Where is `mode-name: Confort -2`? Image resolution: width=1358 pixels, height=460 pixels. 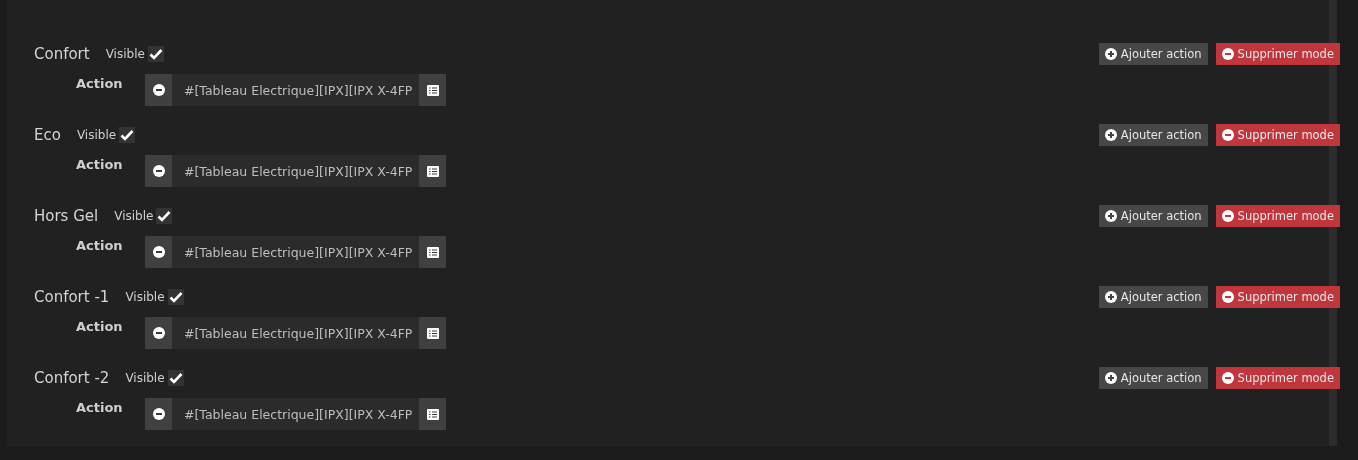
mode-name: Confort -2 is located at coordinates (72, 378).